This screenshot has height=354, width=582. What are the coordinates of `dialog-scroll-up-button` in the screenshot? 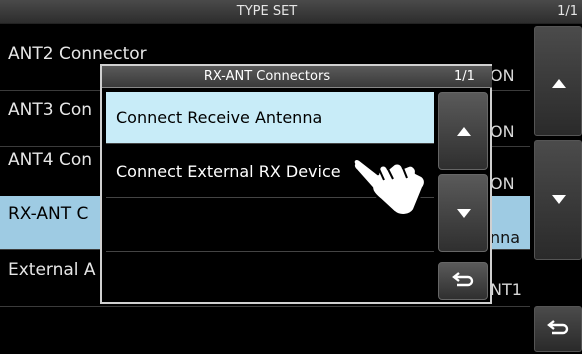 It's located at (463, 131).